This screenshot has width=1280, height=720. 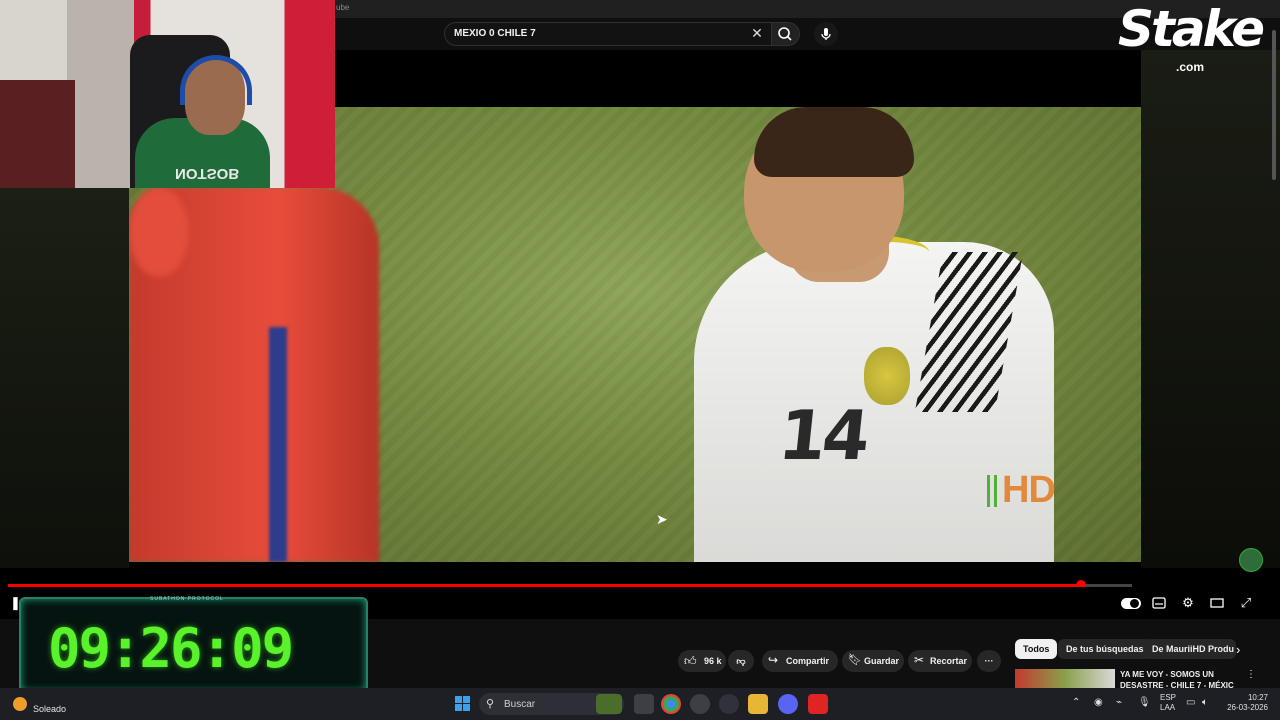 I want to click on stake-logo-domain: .com, so click(x=1190, y=67).